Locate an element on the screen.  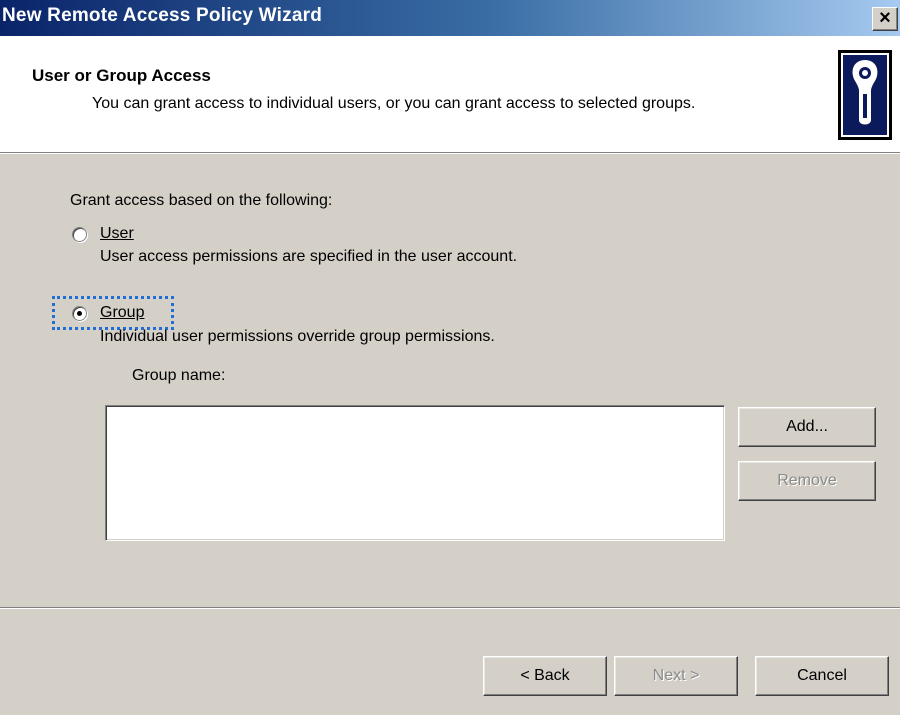
group-radio is located at coordinates (79, 313).